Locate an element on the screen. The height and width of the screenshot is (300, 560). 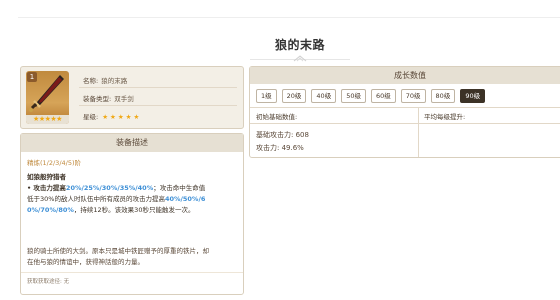
level-button-40: 40级 is located at coordinates (324, 96).